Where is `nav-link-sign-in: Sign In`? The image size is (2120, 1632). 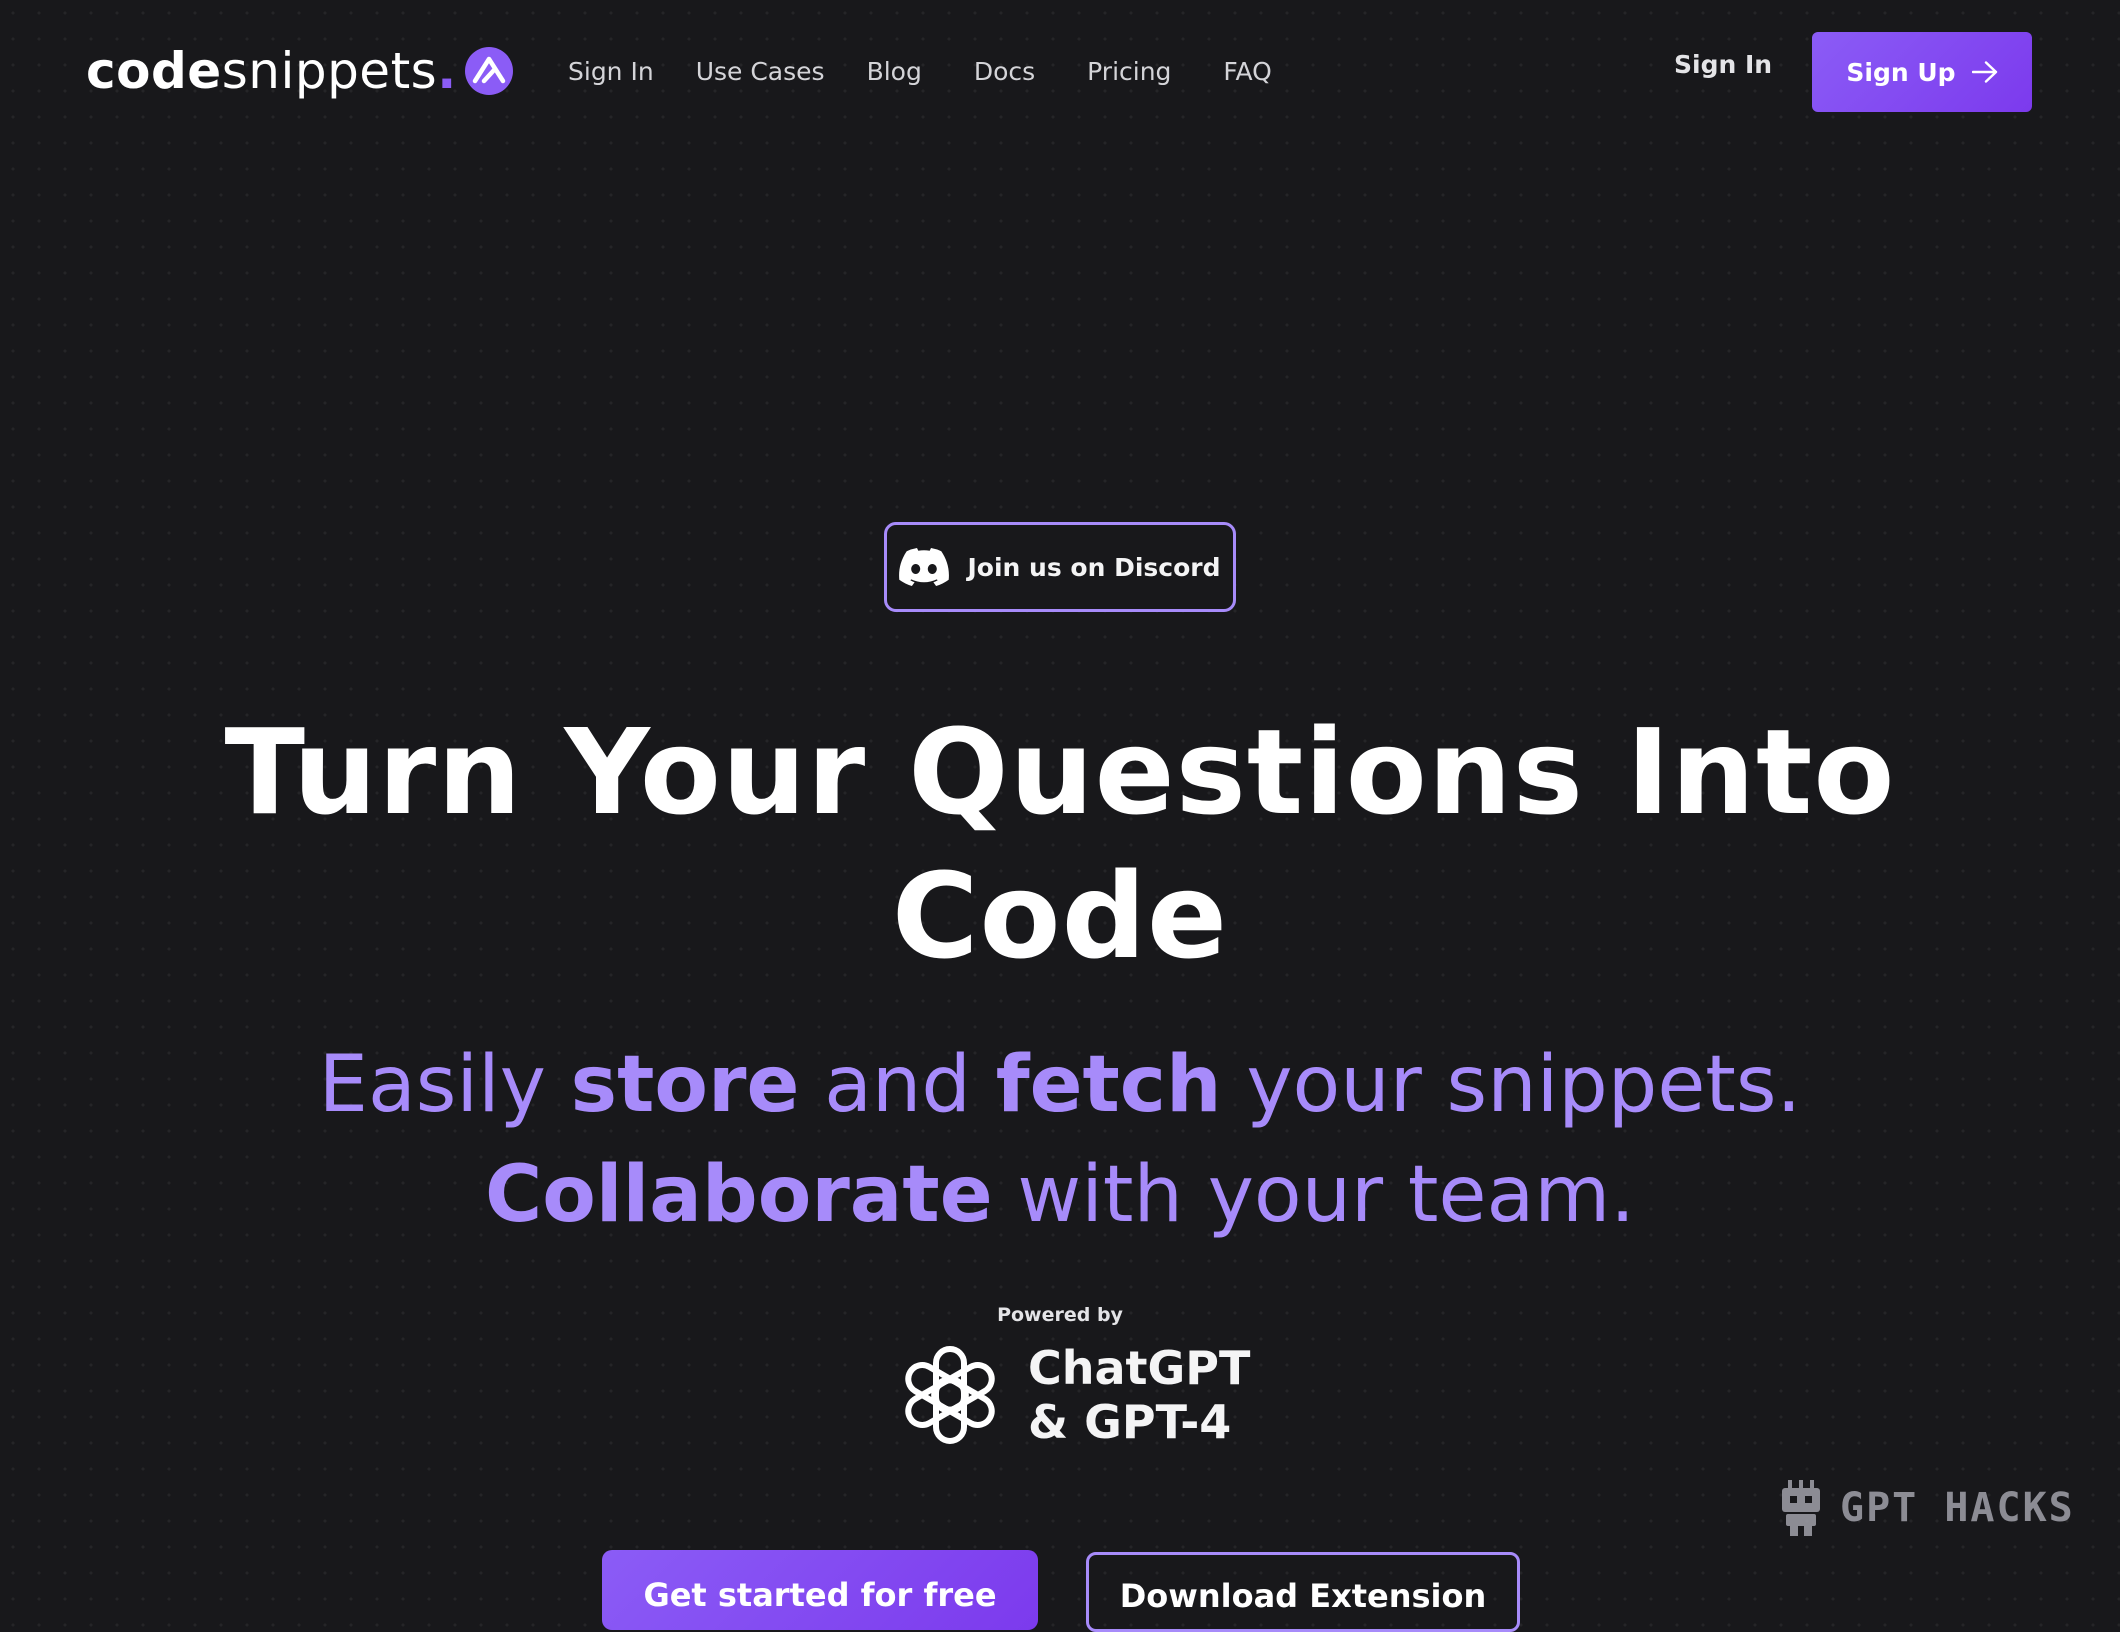 nav-link-sign-in: Sign In is located at coordinates (611, 71).